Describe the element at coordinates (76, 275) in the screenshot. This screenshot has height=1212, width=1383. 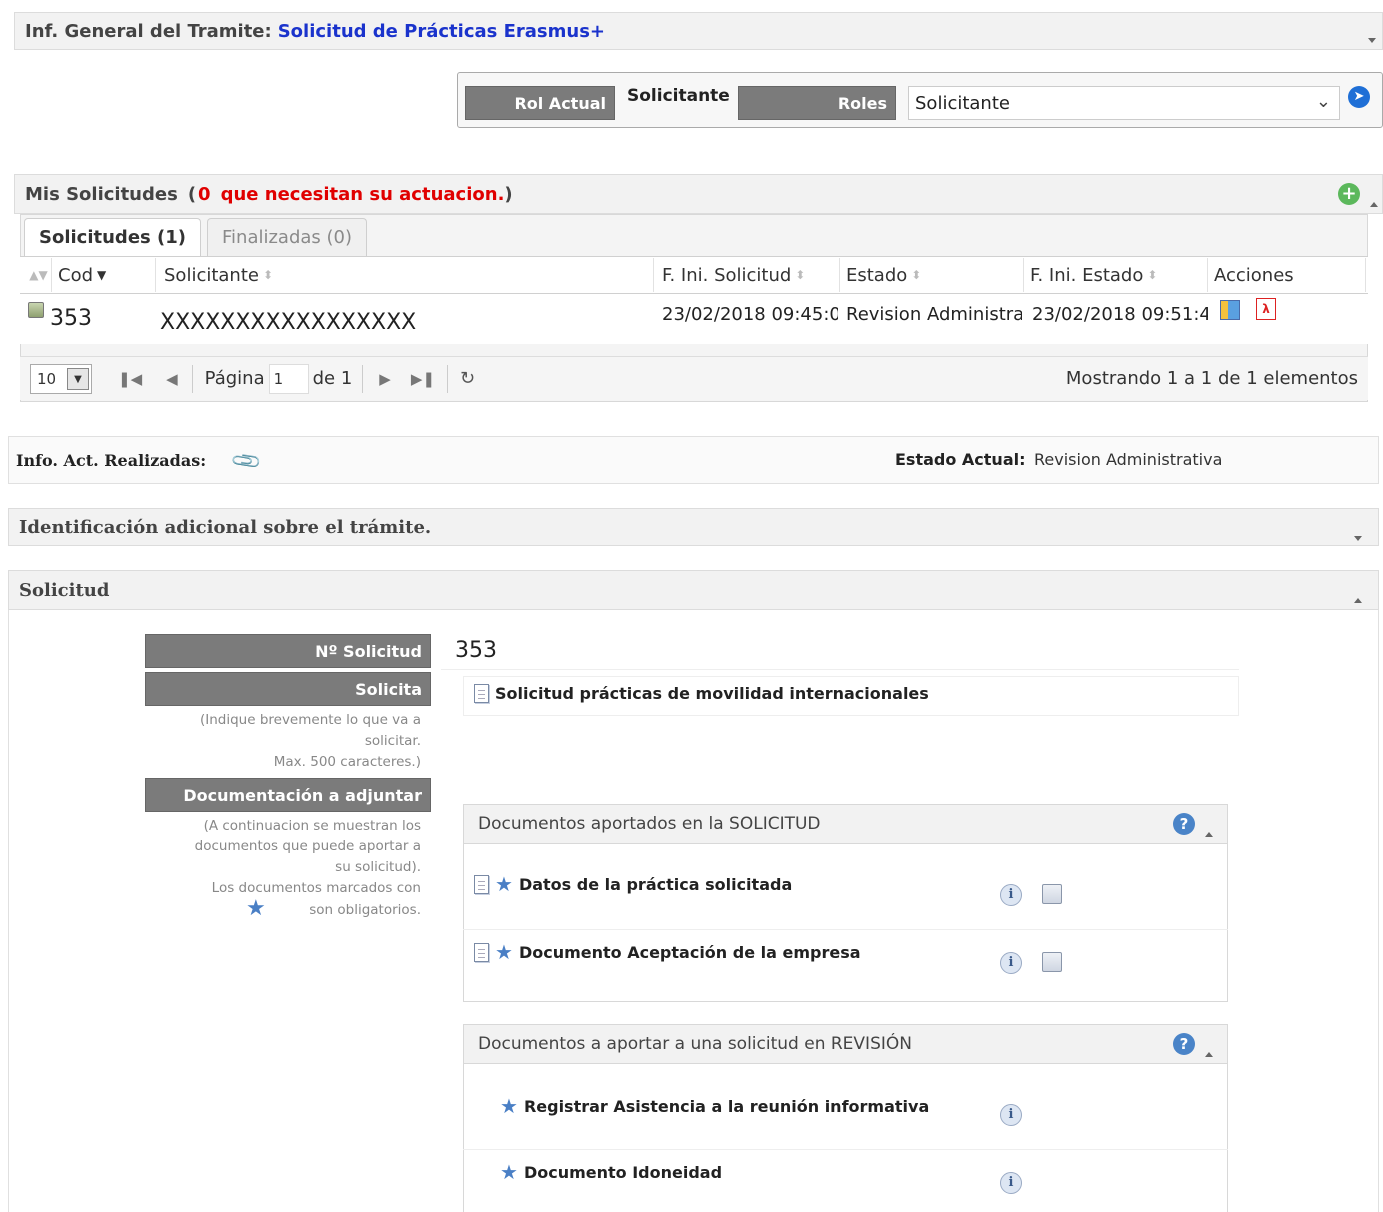
I see `column-cod-label: Cod` at that location.